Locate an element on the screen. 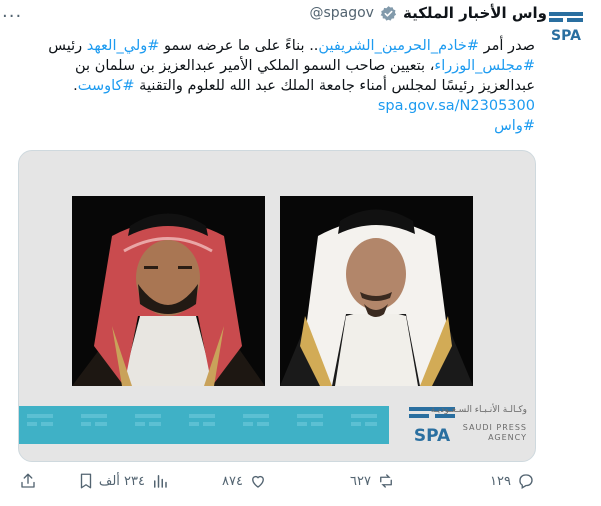  share-button is located at coordinates (28, 481).